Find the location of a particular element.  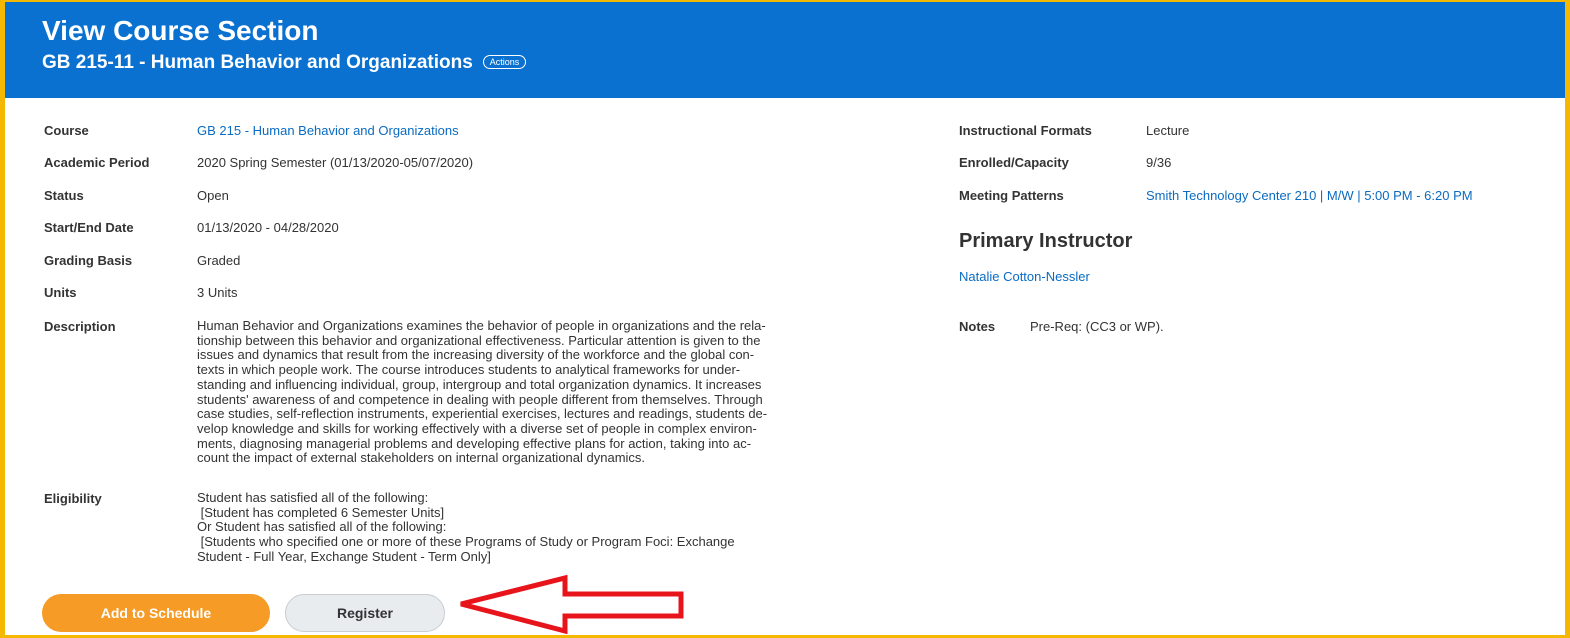

start-end-date-label: Start/End Date is located at coordinates (89, 227).